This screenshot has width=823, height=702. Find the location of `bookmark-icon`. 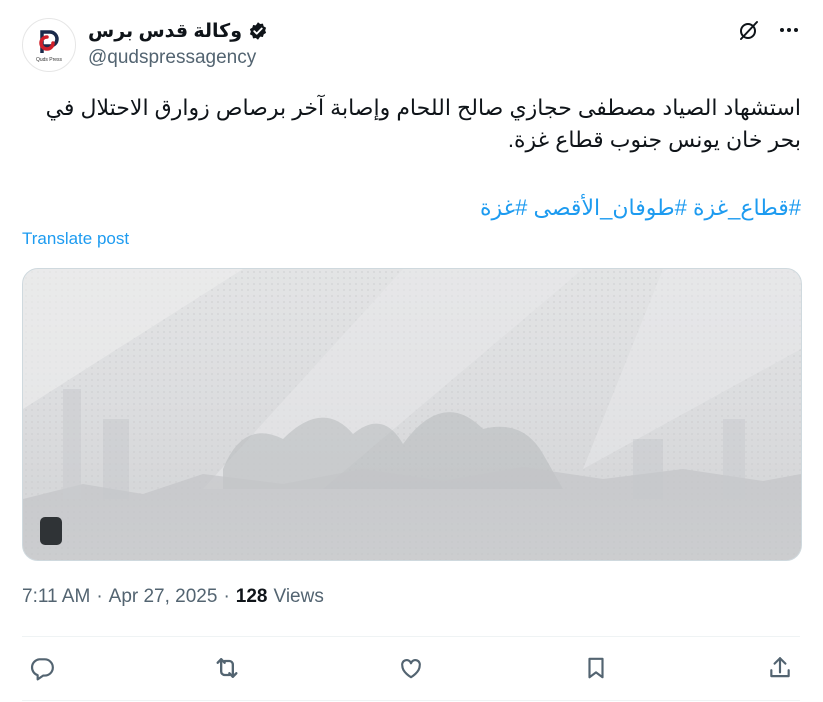

bookmark-icon is located at coordinates (595, 668).